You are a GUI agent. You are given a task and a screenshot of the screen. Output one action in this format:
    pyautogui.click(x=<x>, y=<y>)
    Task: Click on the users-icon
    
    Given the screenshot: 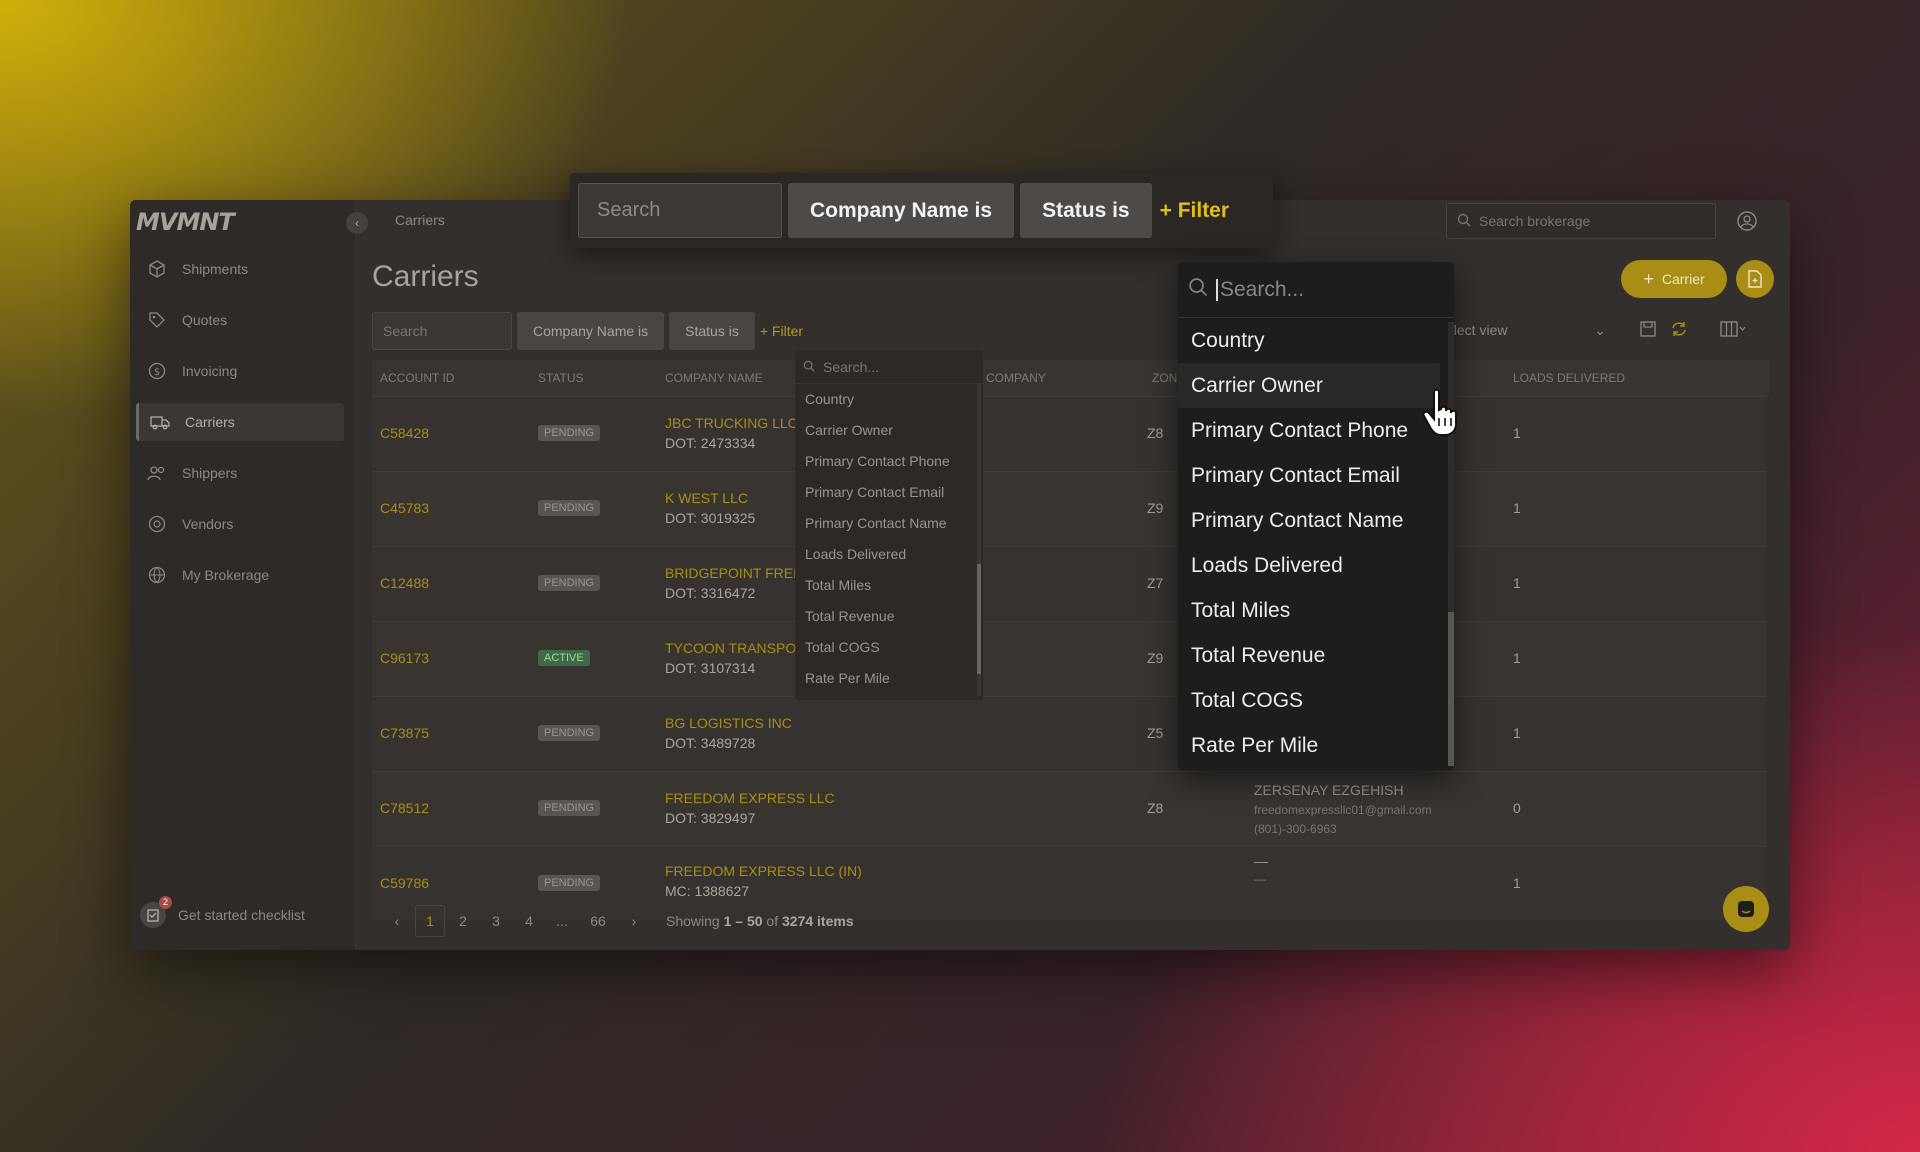 What is the action you would take?
    pyautogui.click(x=157, y=473)
    